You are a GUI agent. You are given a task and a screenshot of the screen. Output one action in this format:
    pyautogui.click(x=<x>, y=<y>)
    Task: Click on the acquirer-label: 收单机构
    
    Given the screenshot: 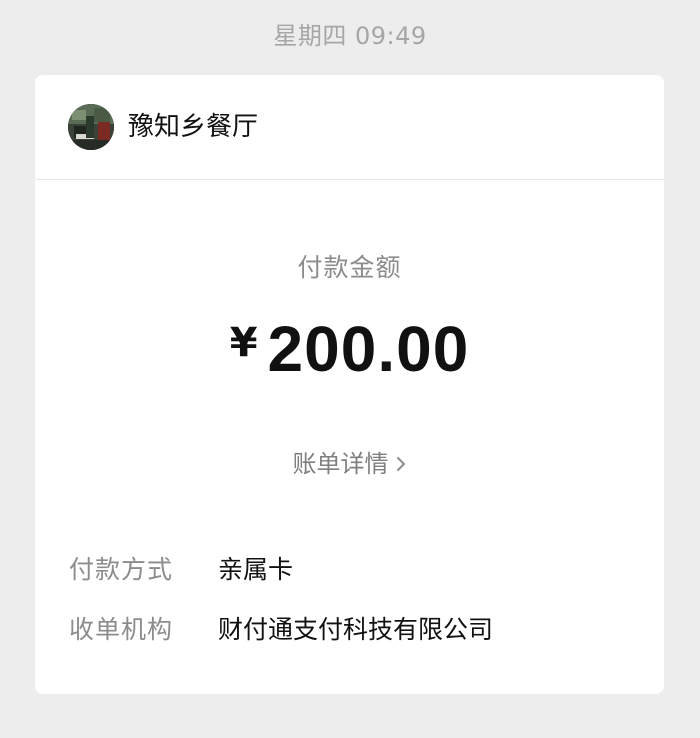 What is the action you would take?
    pyautogui.click(x=121, y=629)
    